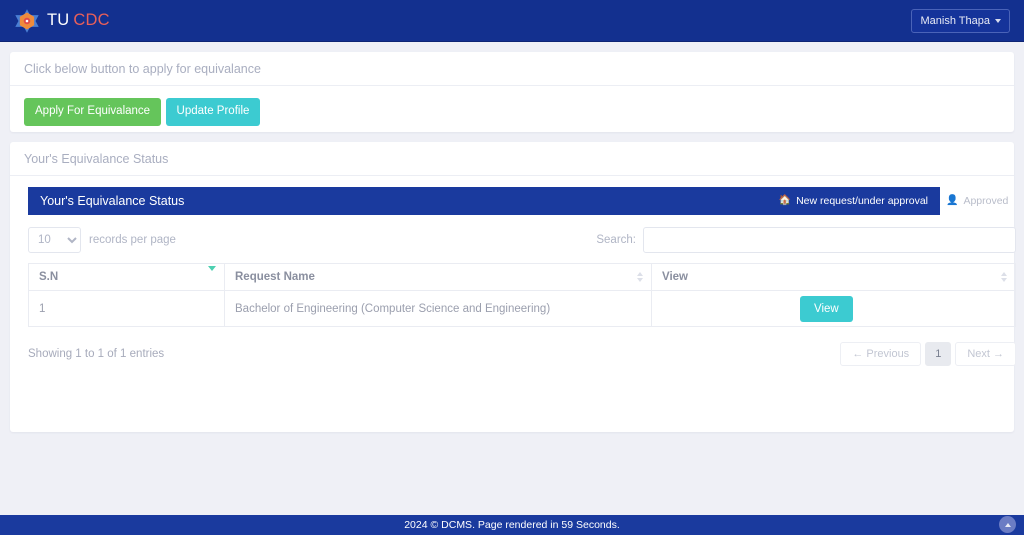  Describe the element at coordinates (54, 240) in the screenshot. I see `records-per-page-select: 10 25 50 100` at that location.